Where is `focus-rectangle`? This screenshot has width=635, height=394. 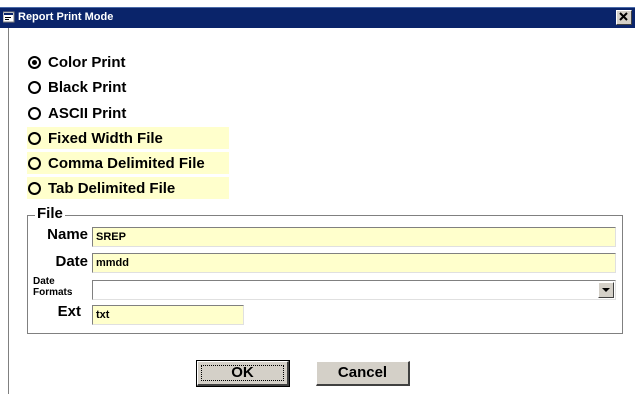 focus-rectangle is located at coordinates (242, 373).